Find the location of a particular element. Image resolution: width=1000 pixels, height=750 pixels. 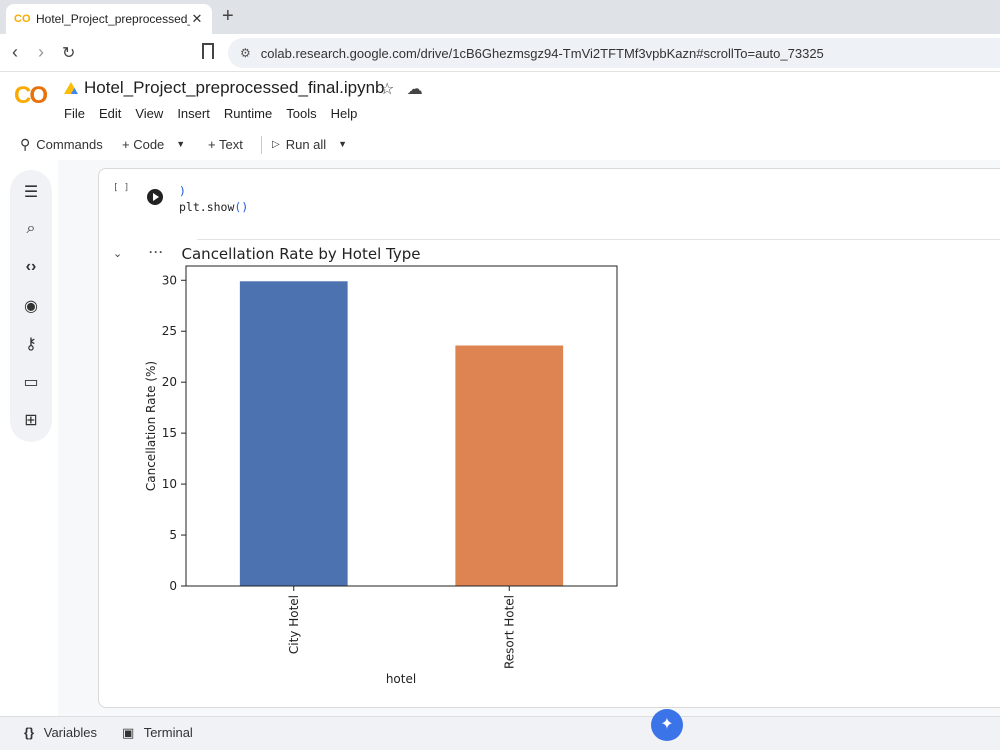

notebook-toolbar: ⚲ Commands + Code ▼ + Text ▷ Run all ▼ is located at coordinates (500, 144).